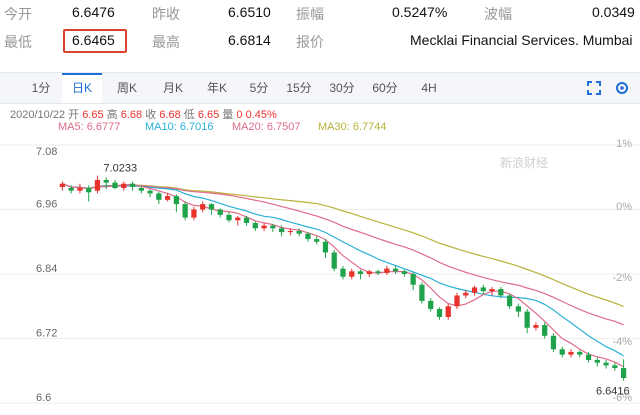 Image resolution: width=640 pixels, height=415 pixels. I want to click on tab-15min: 15分, so click(299, 88).